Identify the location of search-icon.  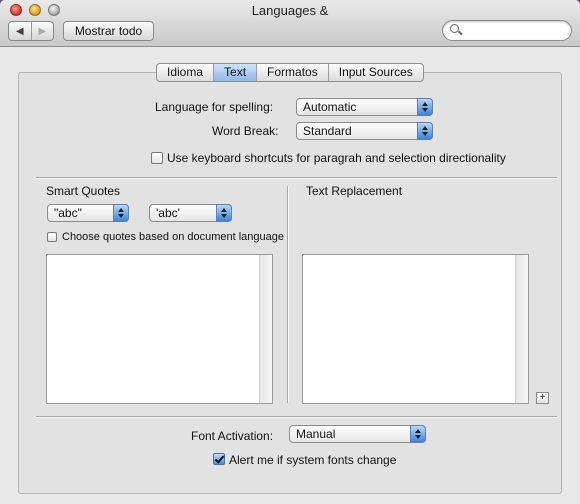
(454, 28).